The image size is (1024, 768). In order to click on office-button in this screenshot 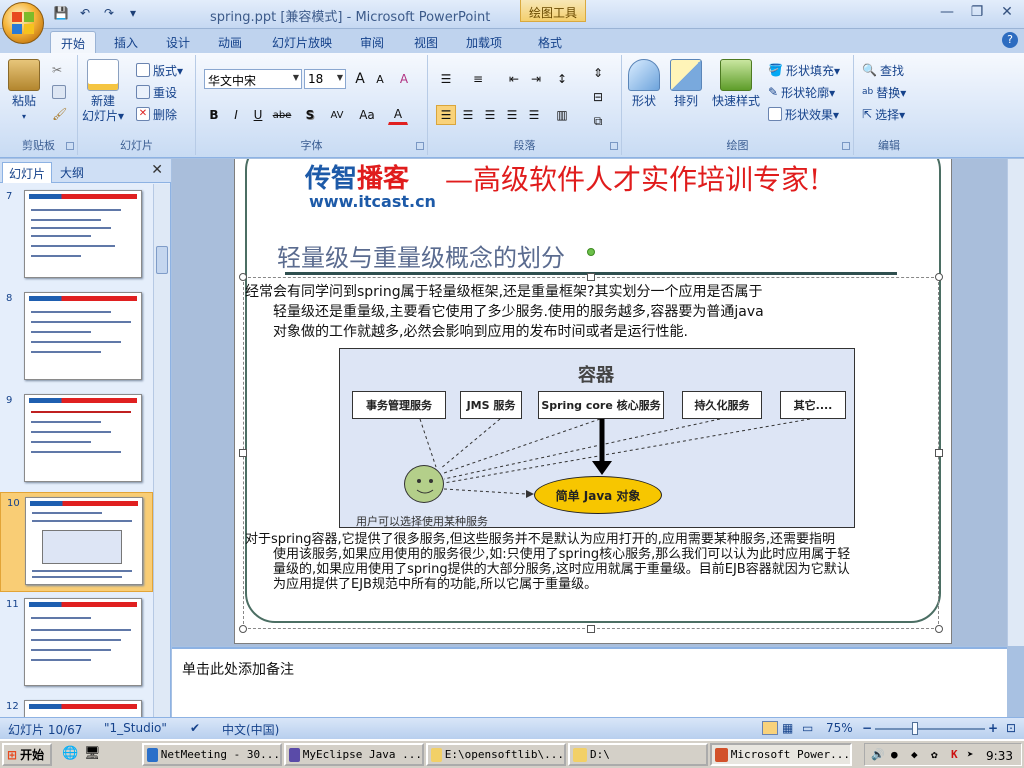, I will do `click(23, 23)`.